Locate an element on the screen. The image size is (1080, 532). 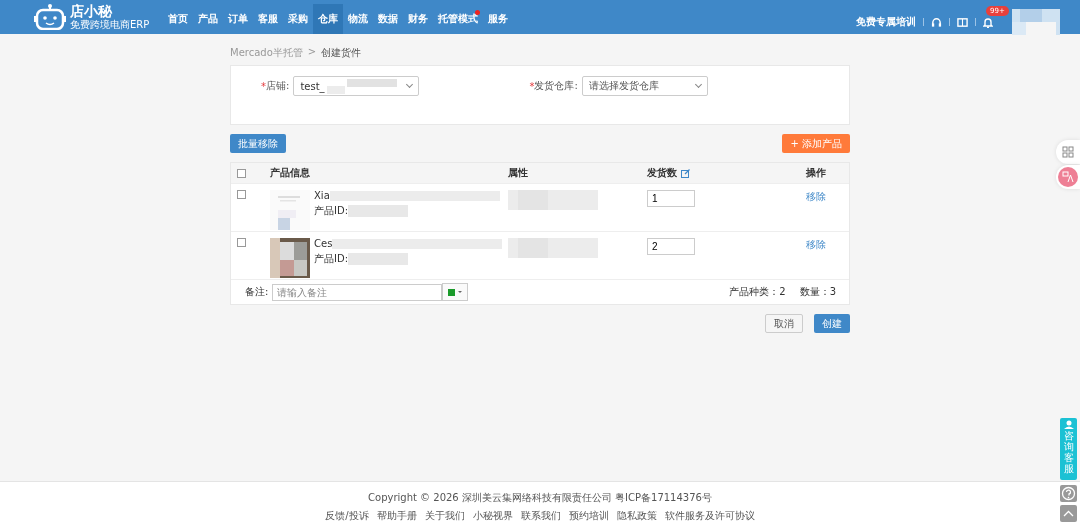
nav-tab: 采购 is located at coordinates (298, 19).